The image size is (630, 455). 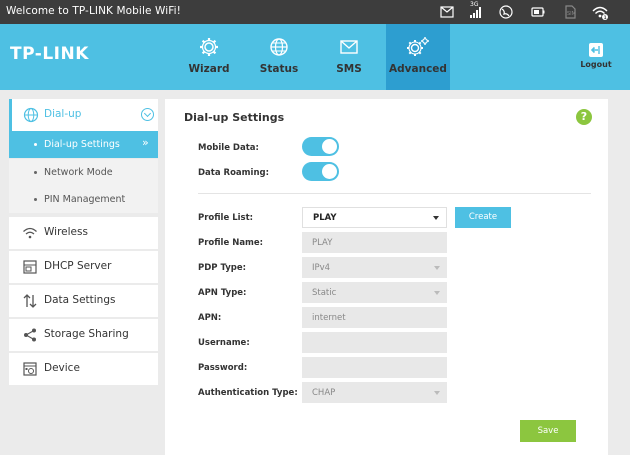 I want to click on apn-type-select: Static, so click(x=374, y=292).